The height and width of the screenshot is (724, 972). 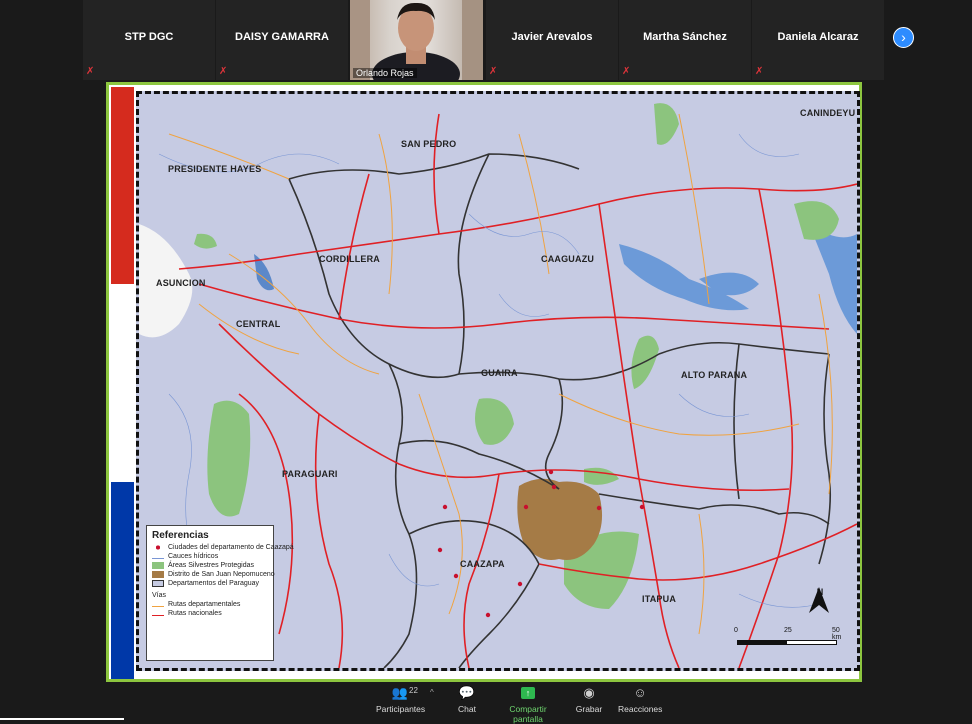 What do you see at coordinates (122, 383) in the screenshot?
I see `paraguay-flag-stripe` at bounding box center [122, 383].